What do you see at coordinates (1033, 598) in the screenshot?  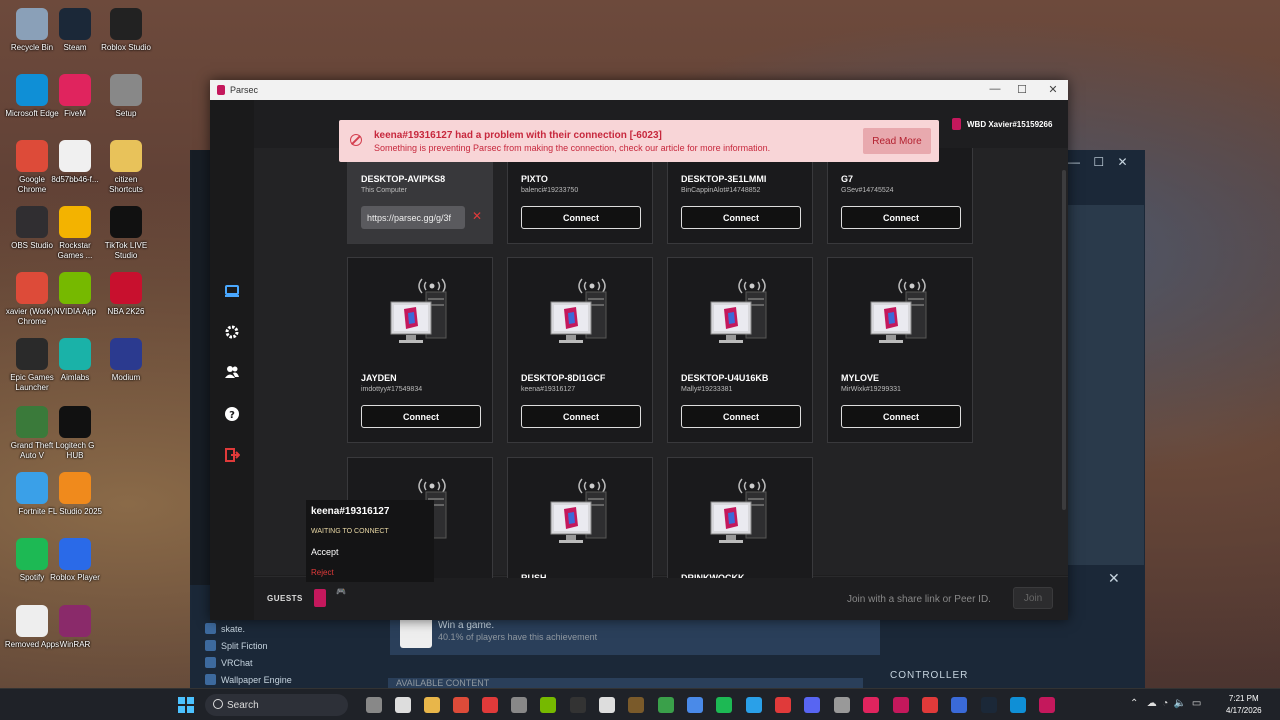 I see `join-button: Join` at bounding box center [1033, 598].